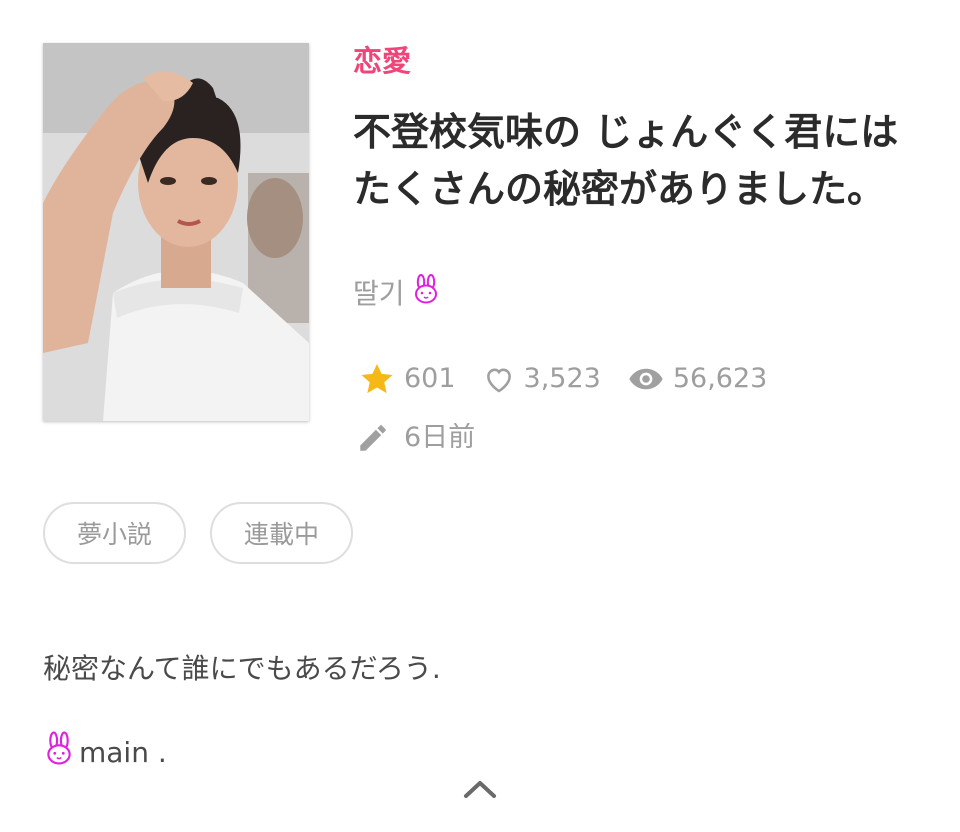 This screenshot has height=832, width=960. I want to click on like-count-value: 3,523, so click(562, 378).